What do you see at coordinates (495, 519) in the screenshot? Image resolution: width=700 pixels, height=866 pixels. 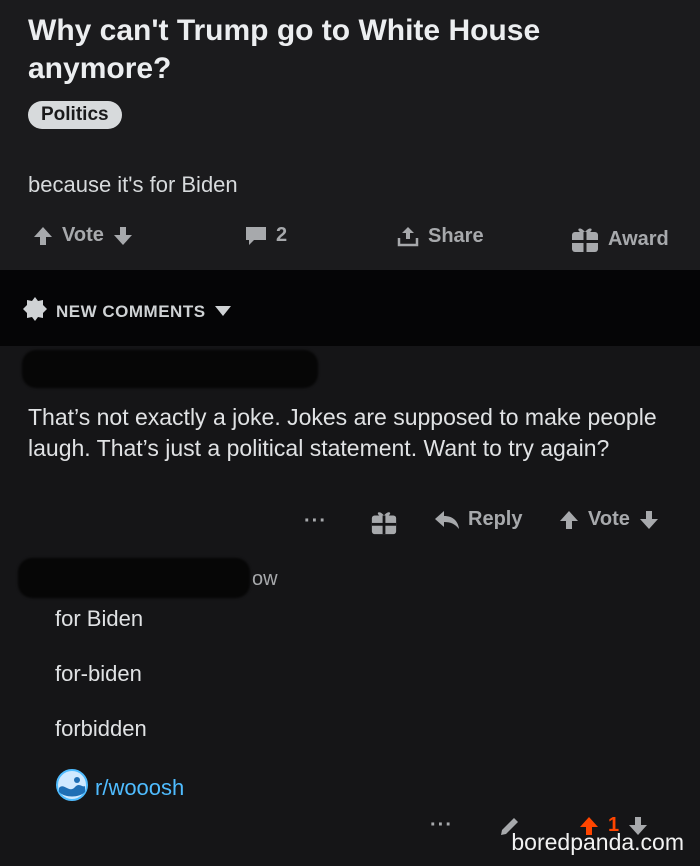 I see `reply-label: Reply` at bounding box center [495, 519].